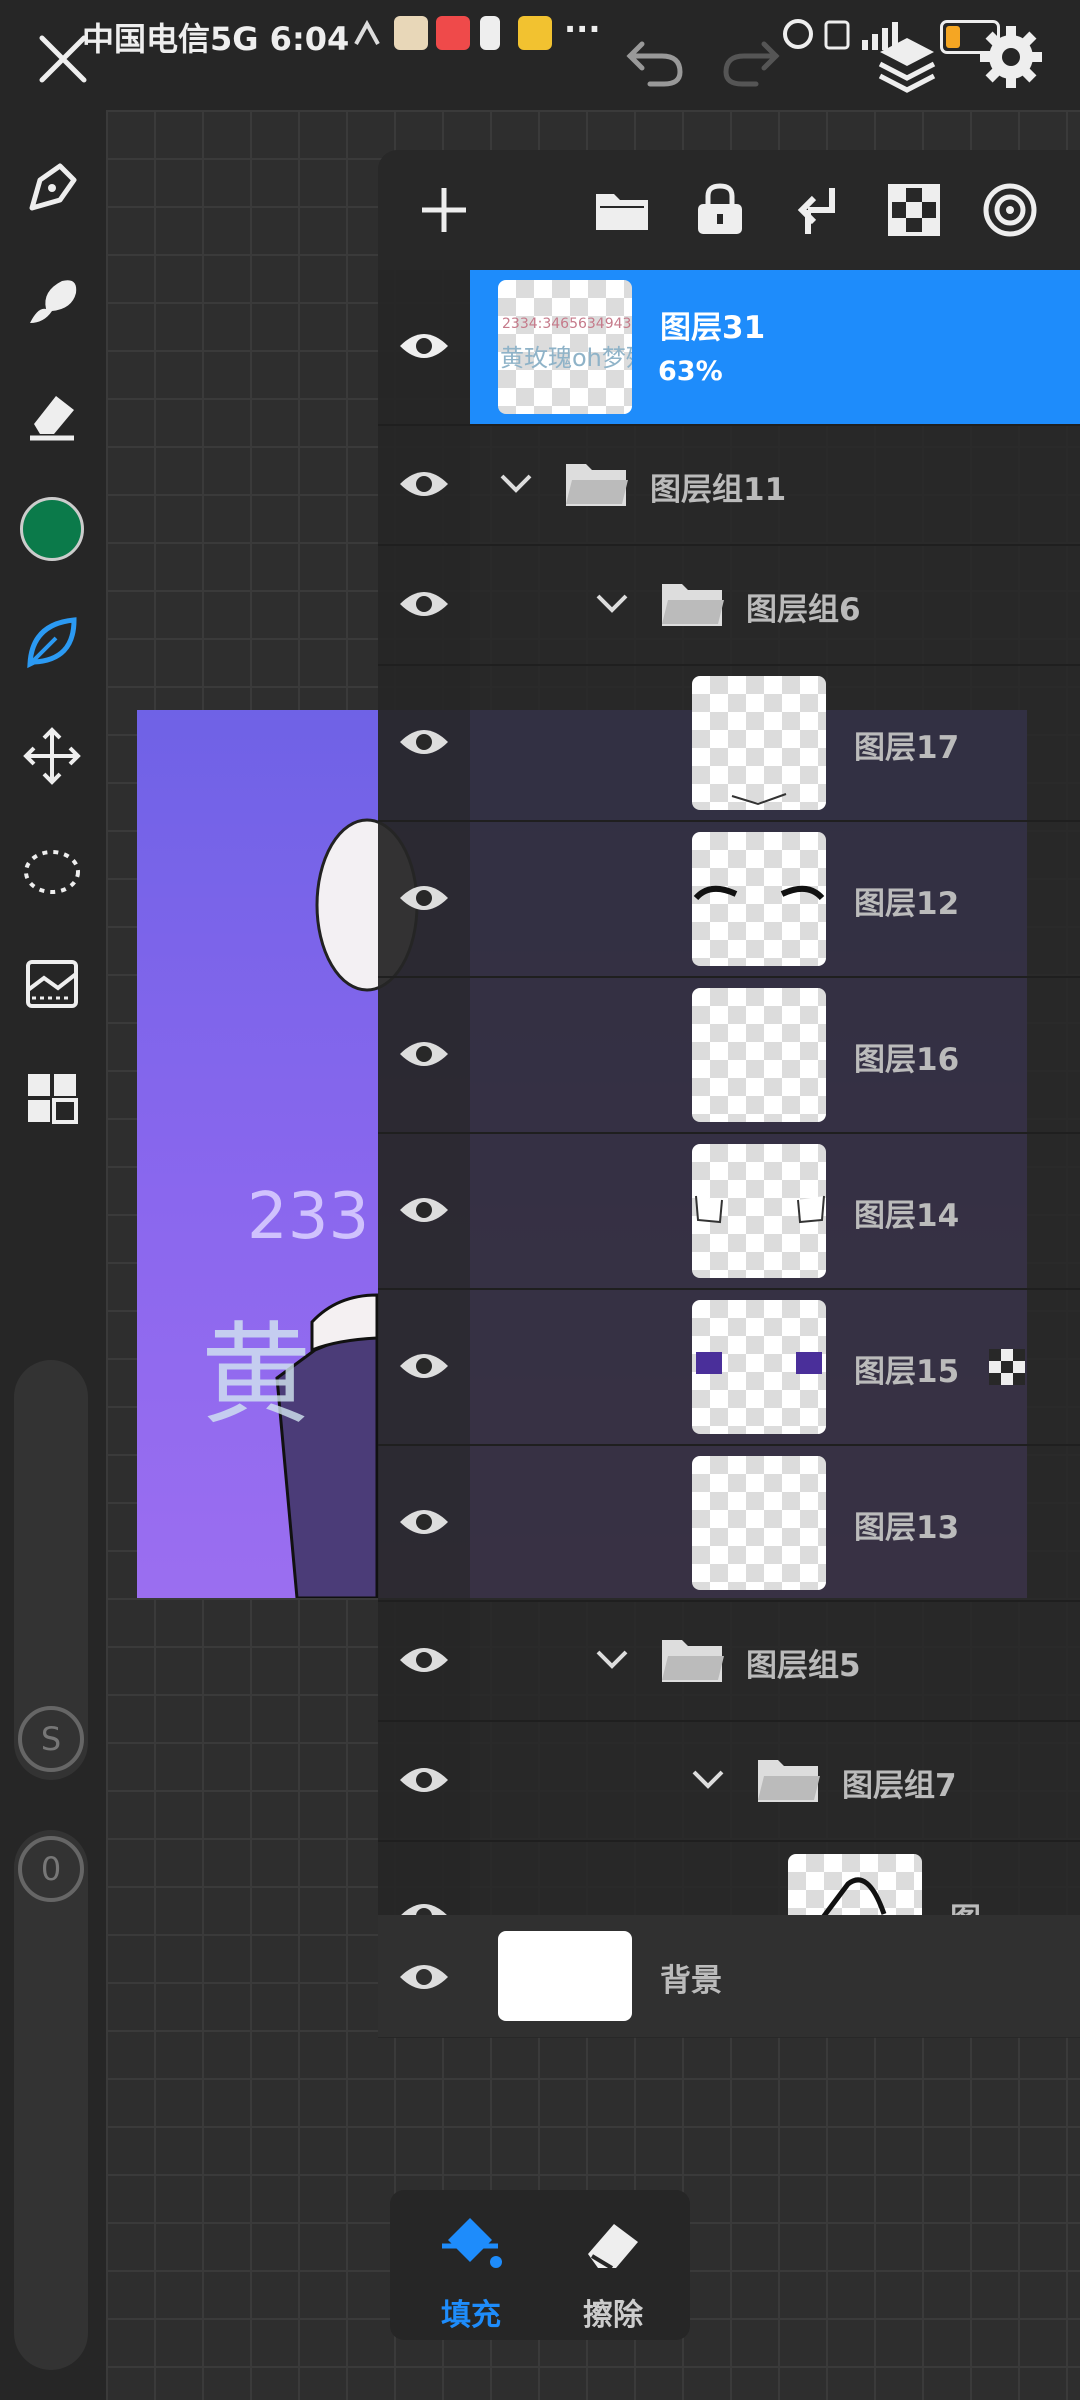 The image size is (1080, 2400). I want to click on pen-tool-icon, so click(52, 188).